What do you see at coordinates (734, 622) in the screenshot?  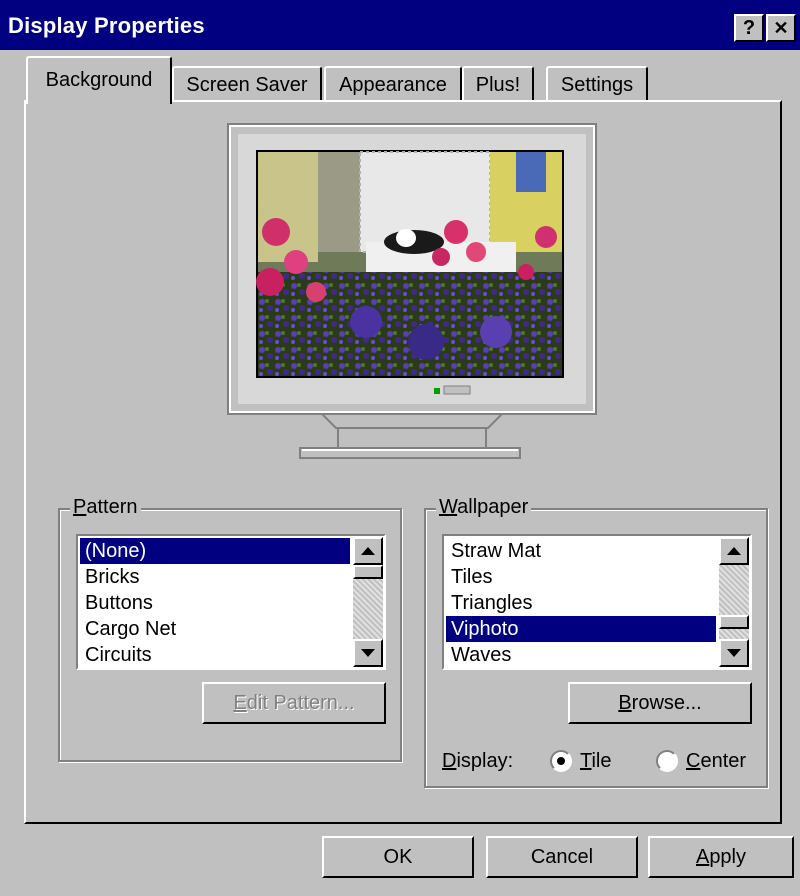 I see `wallpaper-scroll-thumb` at bounding box center [734, 622].